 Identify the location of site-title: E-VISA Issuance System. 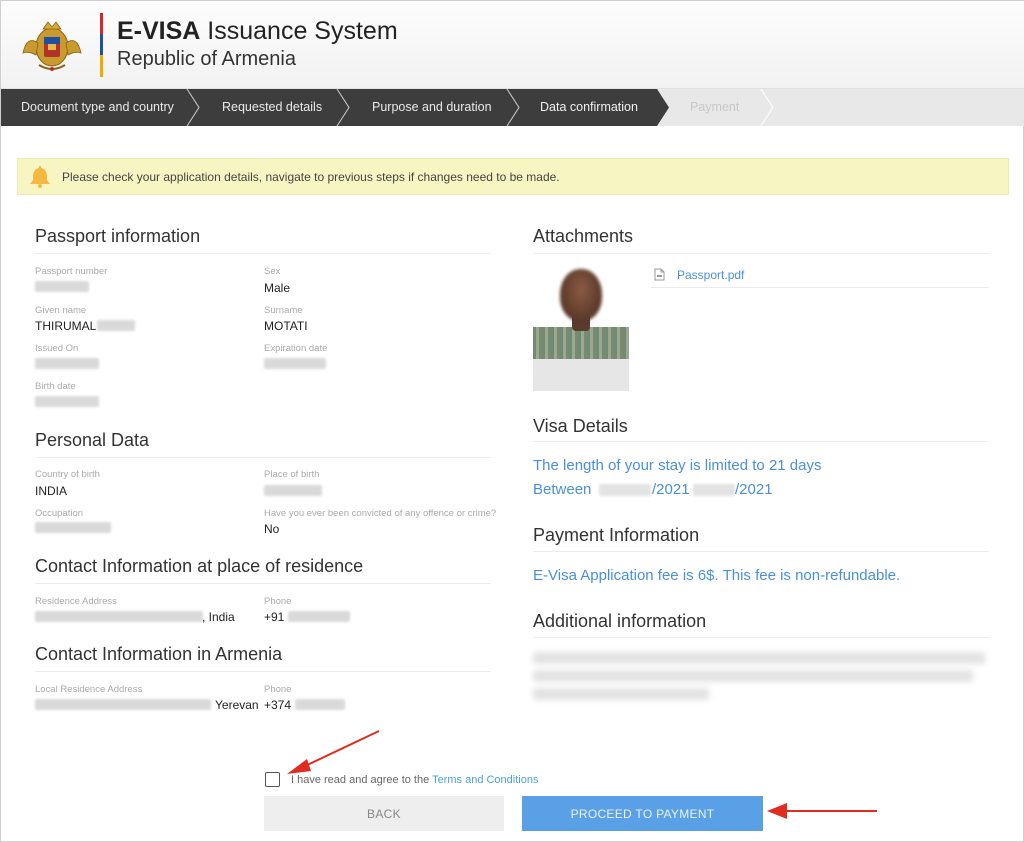
(257, 31).